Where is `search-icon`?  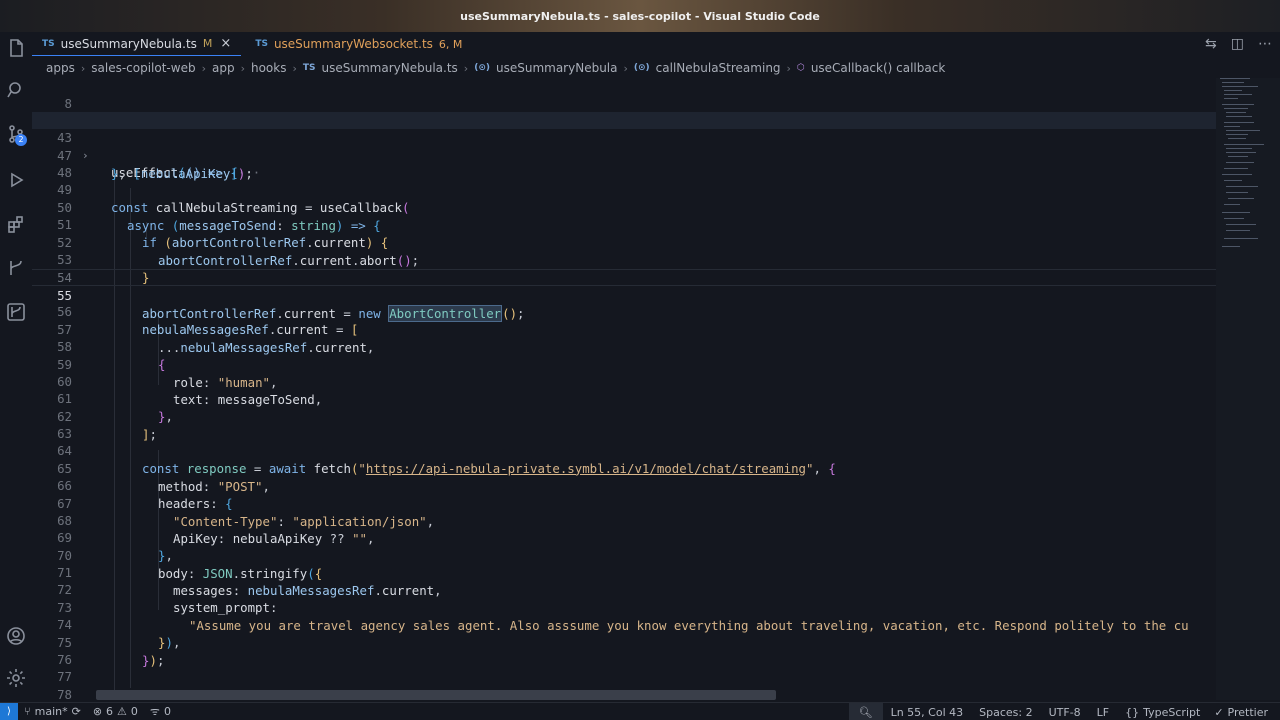
search-icon is located at coordinates (16, 90).